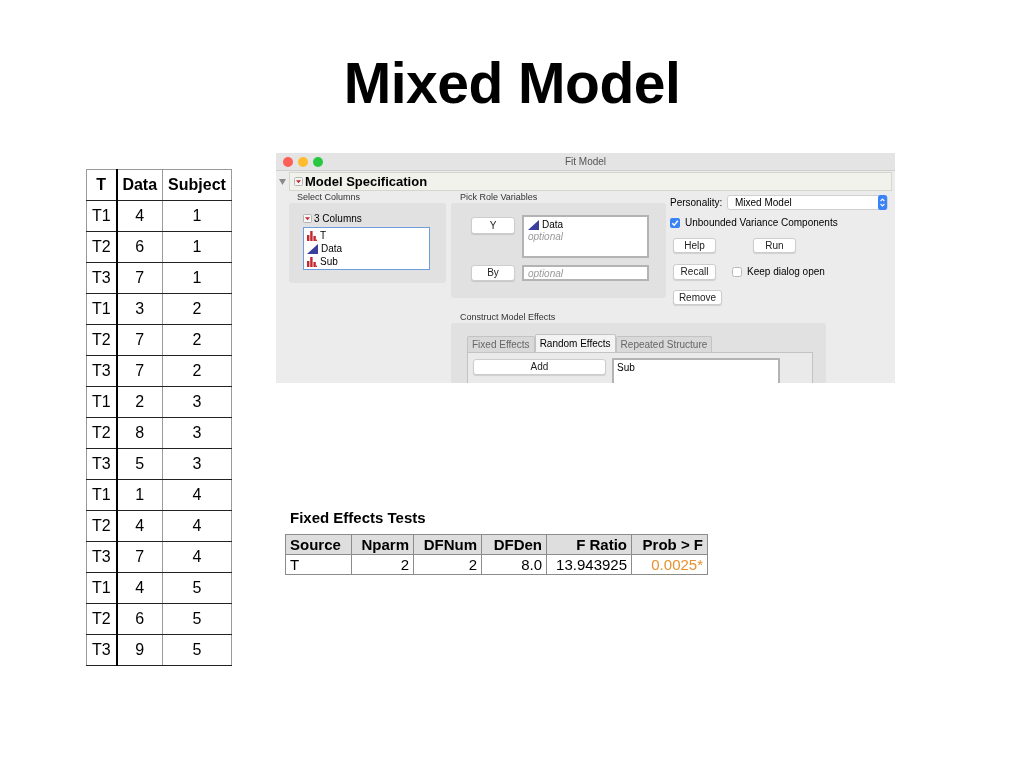 The width and height of the screenshot is (1024, 768). I want to click on column-header: Subject, so click(197, 185).